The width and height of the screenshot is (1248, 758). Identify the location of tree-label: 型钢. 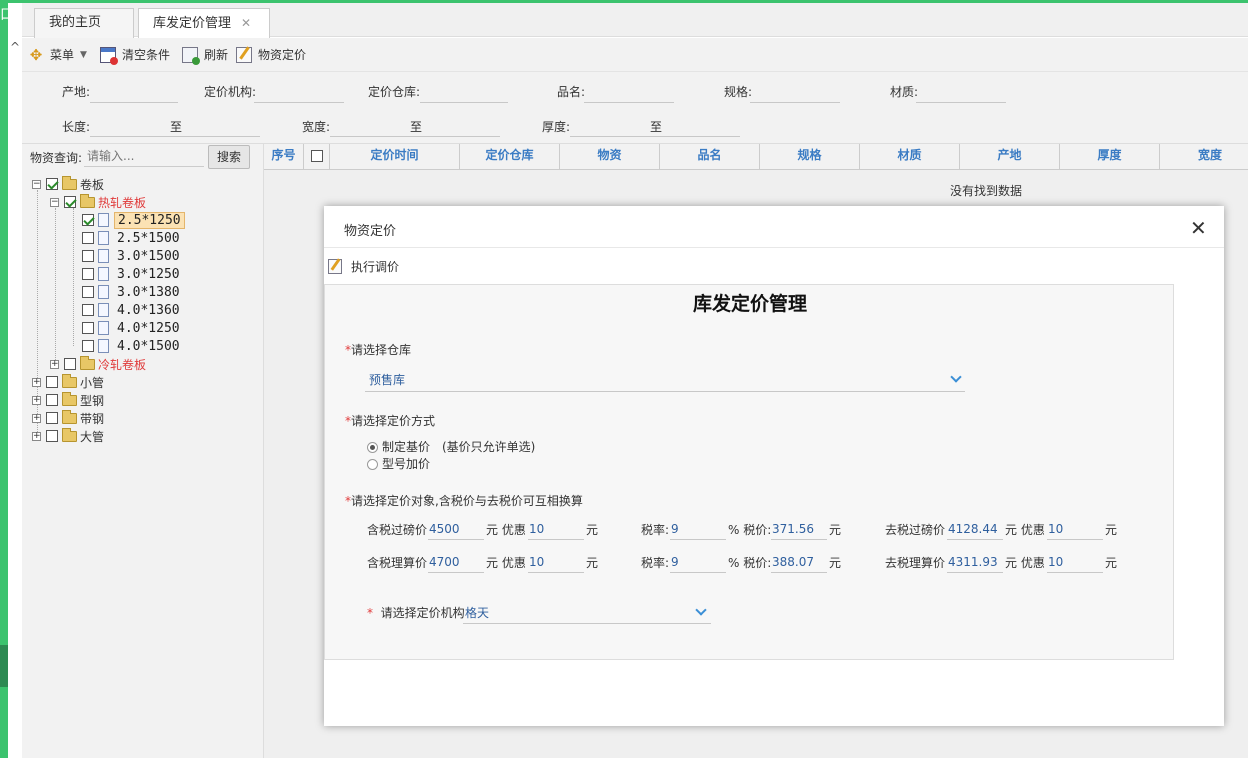
(92, 400).